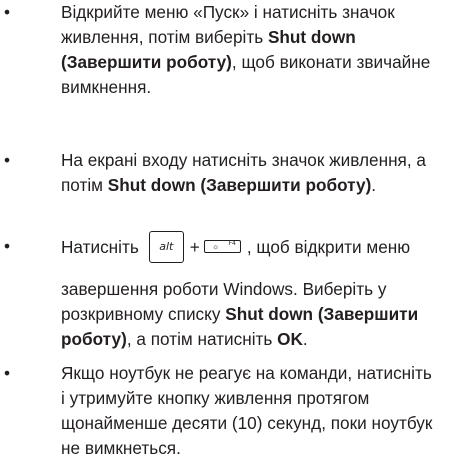 Image resolution: width=470 pixels, height=461 pixels. I want to click on text-line: потім Shut down (Завершити роботу)., so click(263, 185).